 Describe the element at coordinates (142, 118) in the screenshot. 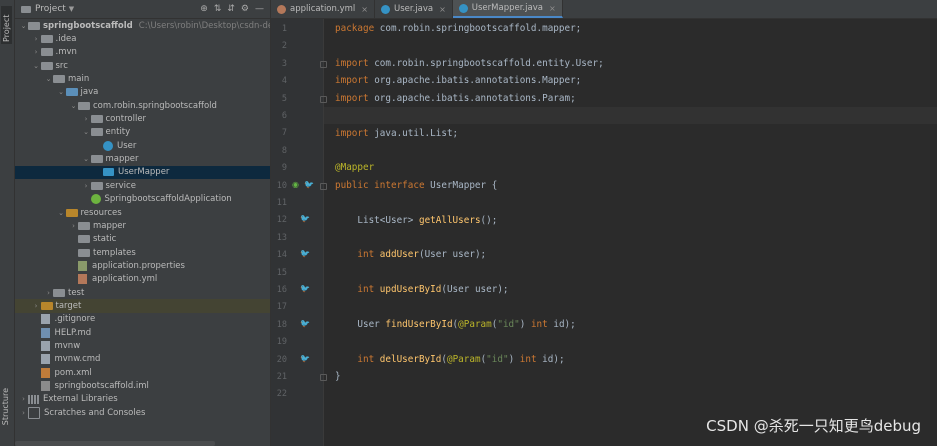

I see `tree-item: › controller` at that location.